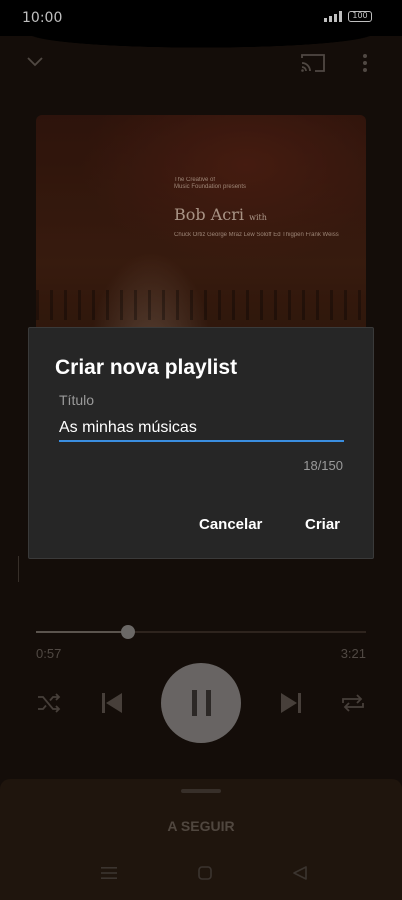  What do you see at coordinates (146, 367) in the screenshot?
I see `dialog-title: Criar nova playlist` at bounding box center [146, 367].